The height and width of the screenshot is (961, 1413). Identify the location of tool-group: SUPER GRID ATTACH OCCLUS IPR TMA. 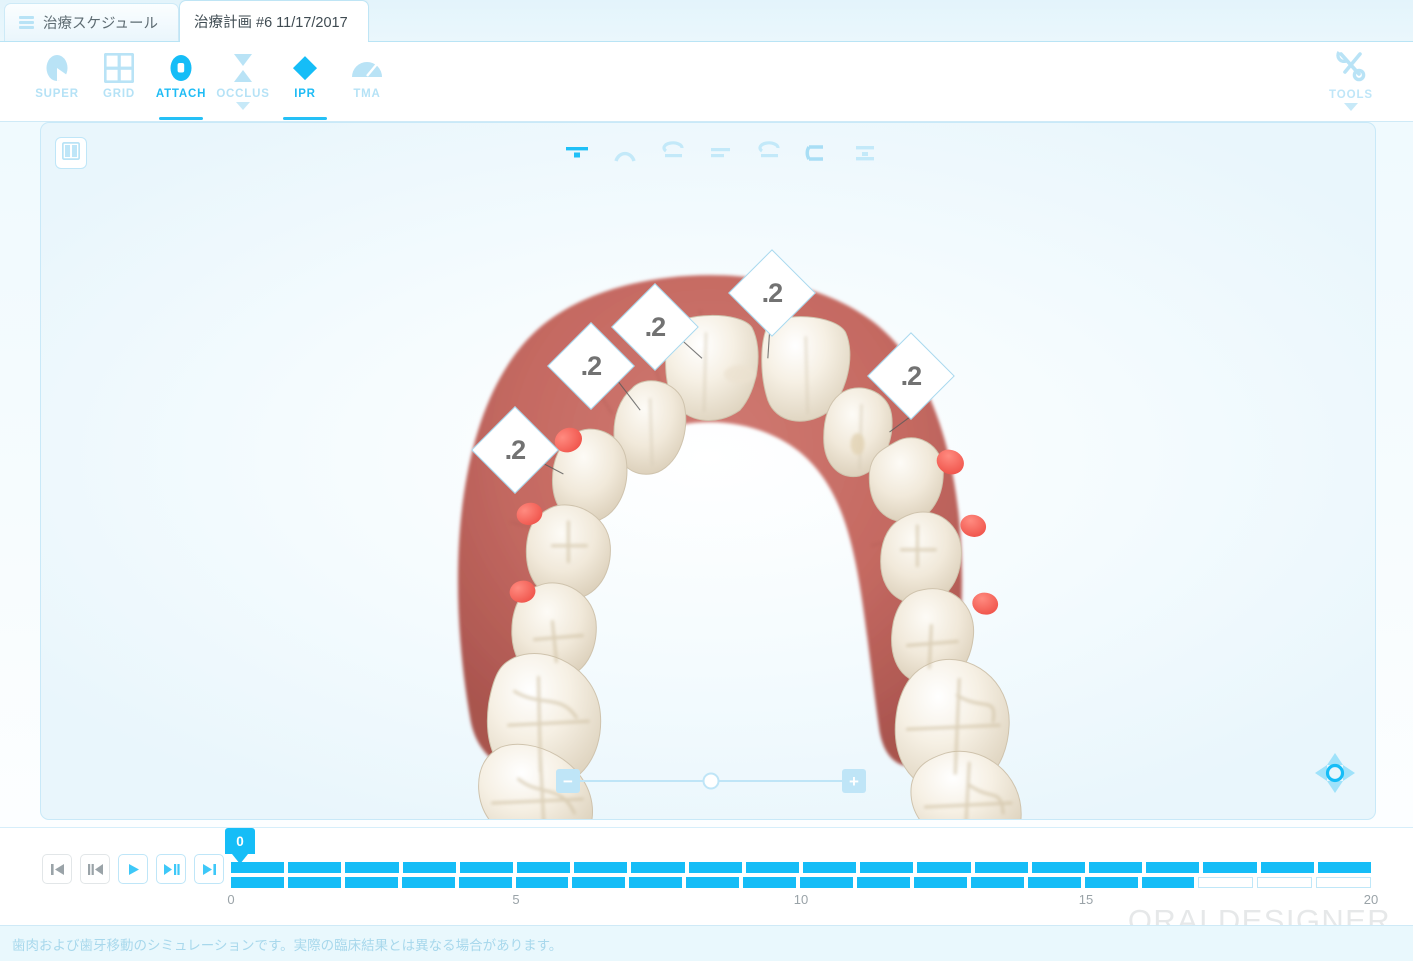
(212, 82).